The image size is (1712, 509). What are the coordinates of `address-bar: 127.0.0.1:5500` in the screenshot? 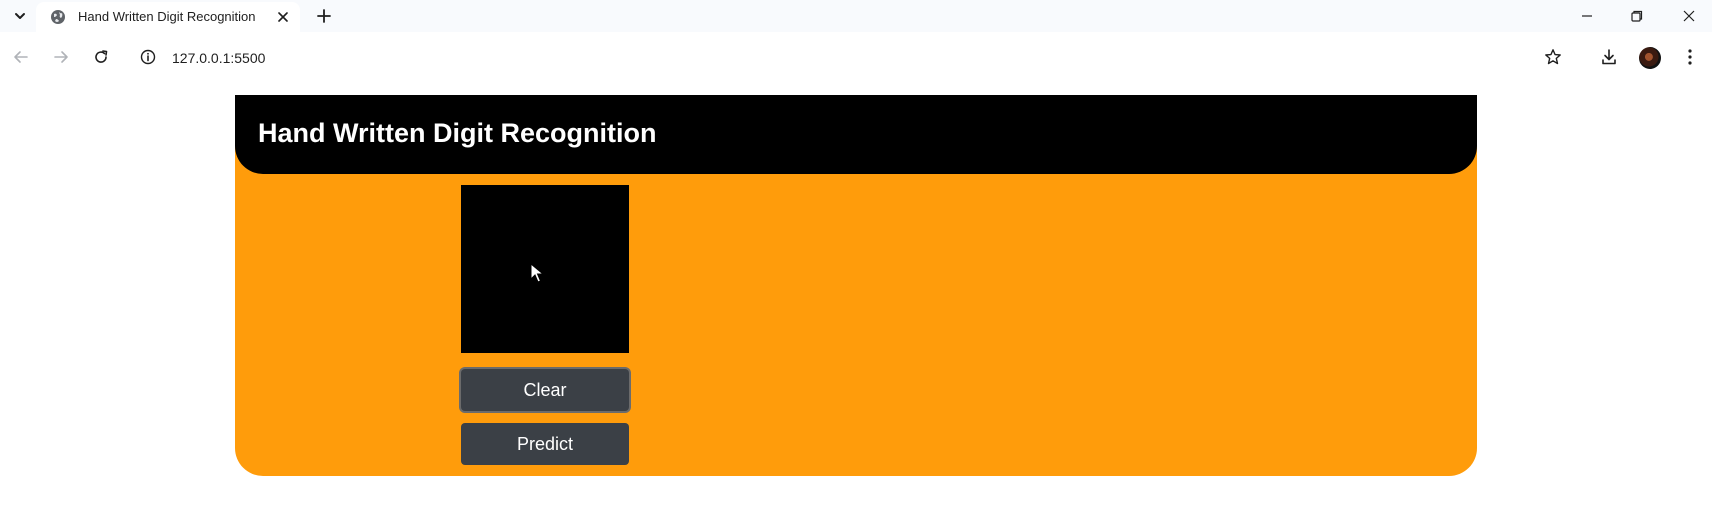 It's located at (832, 57).